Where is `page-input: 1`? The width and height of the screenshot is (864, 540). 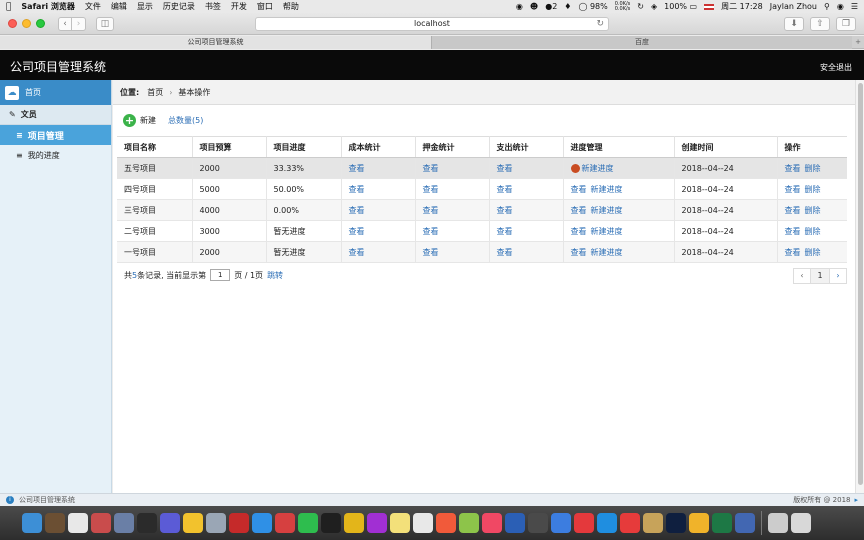 page-input: 1 is located at coordinates (220, 275).